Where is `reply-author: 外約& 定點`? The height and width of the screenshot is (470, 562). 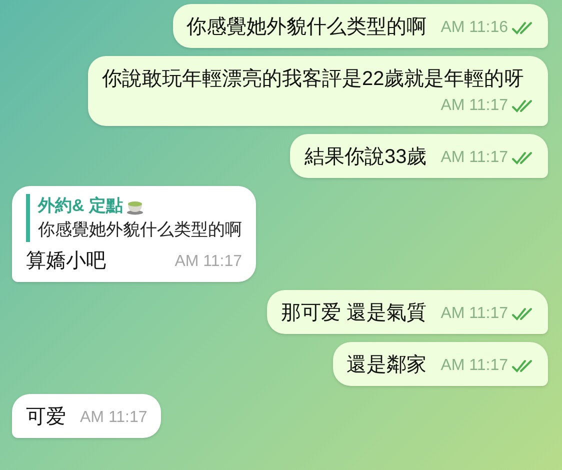 reply-author: 外約& 定點 is located at coordinates (80, 206).